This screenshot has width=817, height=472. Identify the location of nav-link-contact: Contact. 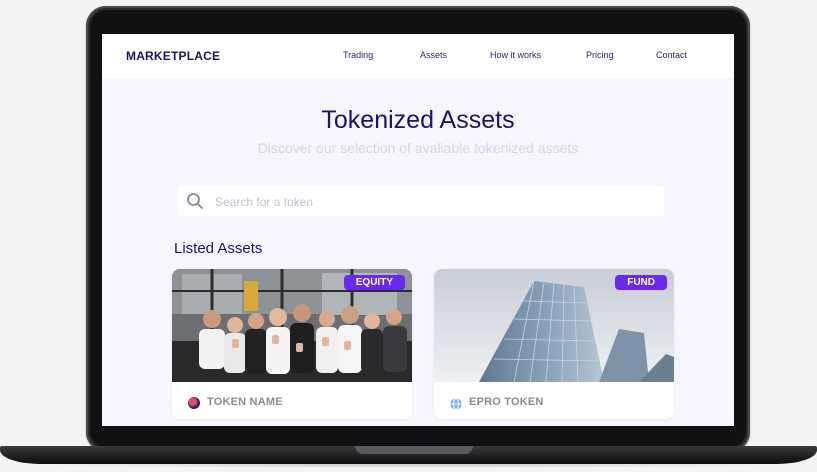
(671, 55).